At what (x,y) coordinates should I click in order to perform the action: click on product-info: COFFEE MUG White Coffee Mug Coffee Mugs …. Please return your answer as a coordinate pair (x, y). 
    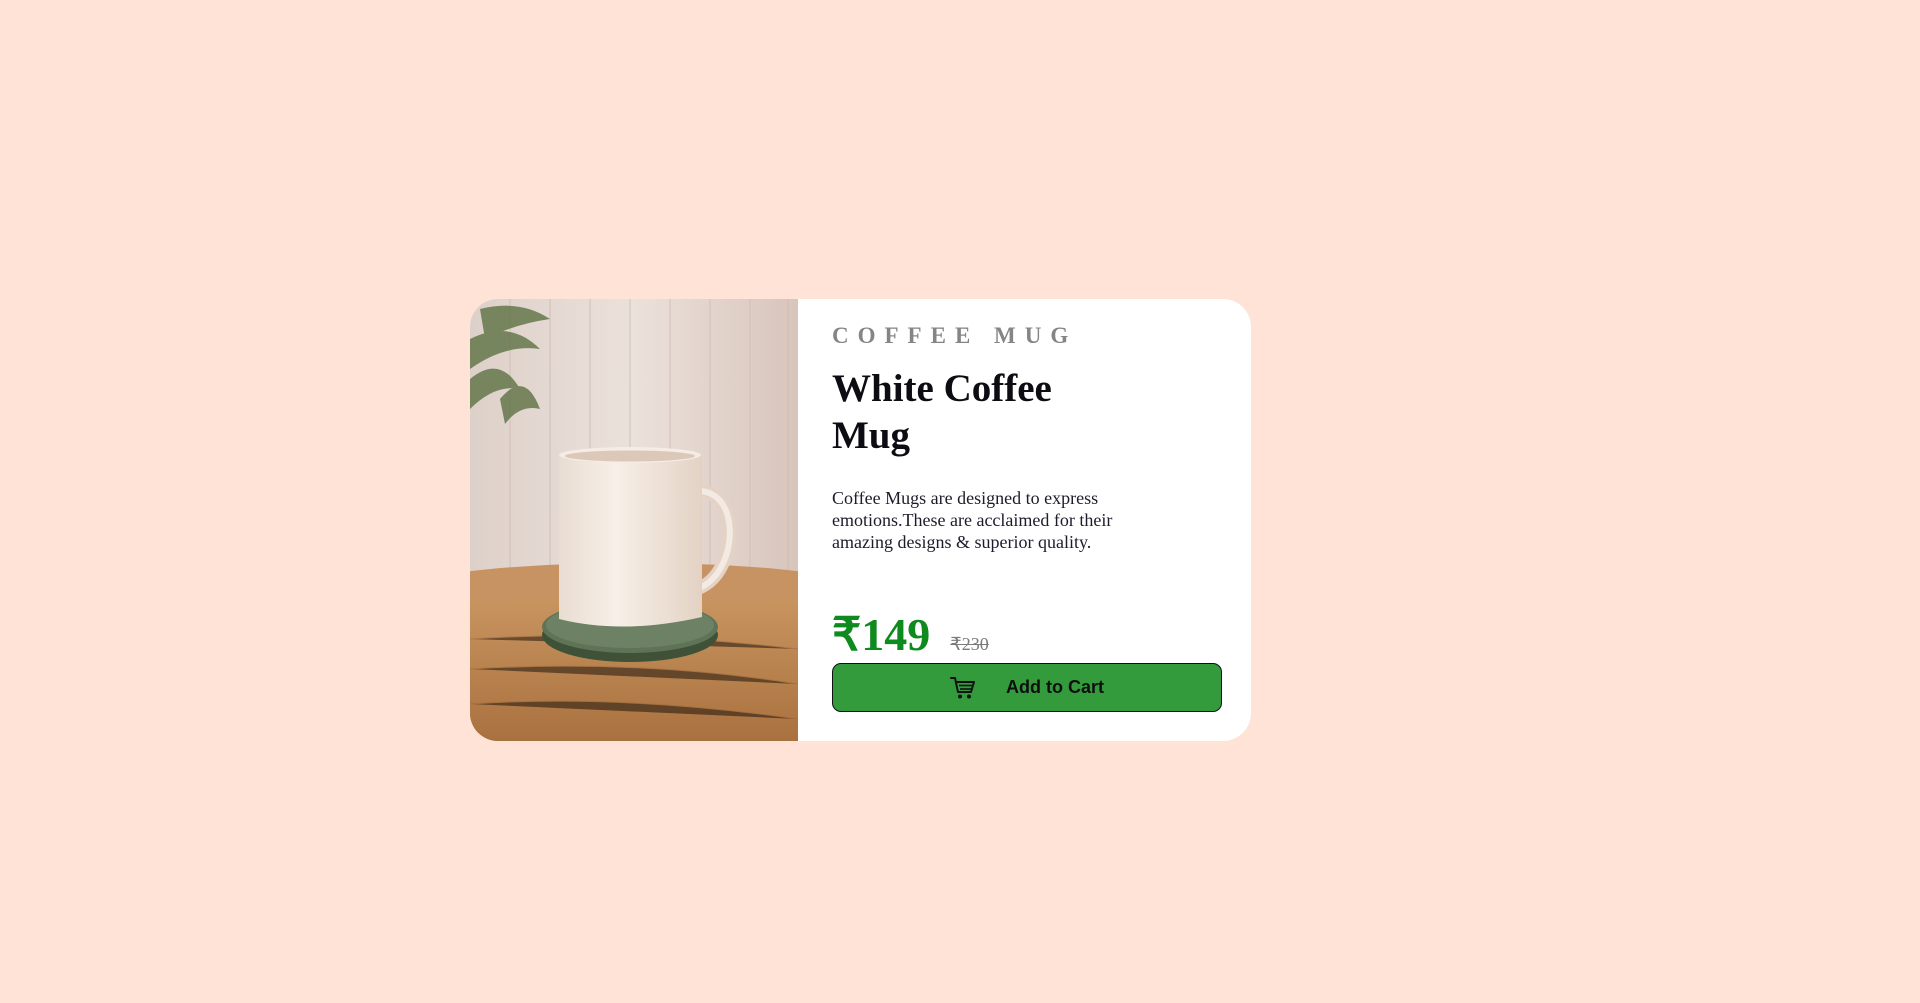
    Looking at the image, I should click on (1024, 520).